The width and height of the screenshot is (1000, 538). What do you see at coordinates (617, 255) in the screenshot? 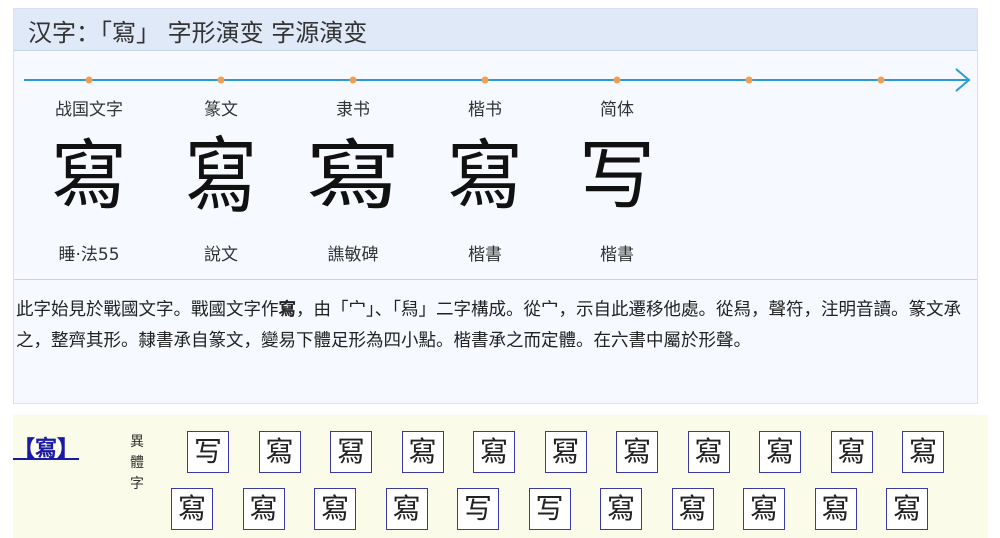
I see `source-label-simplified: 楷書` at bounding box center [617, 255].